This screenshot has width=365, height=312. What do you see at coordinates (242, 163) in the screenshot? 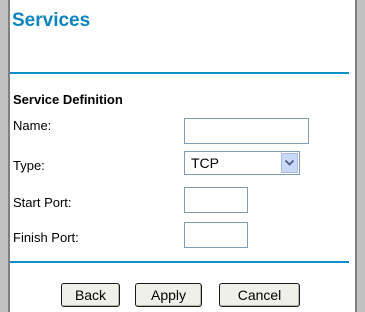
I see `type-select: TCP` at bounding box center [242, 163].